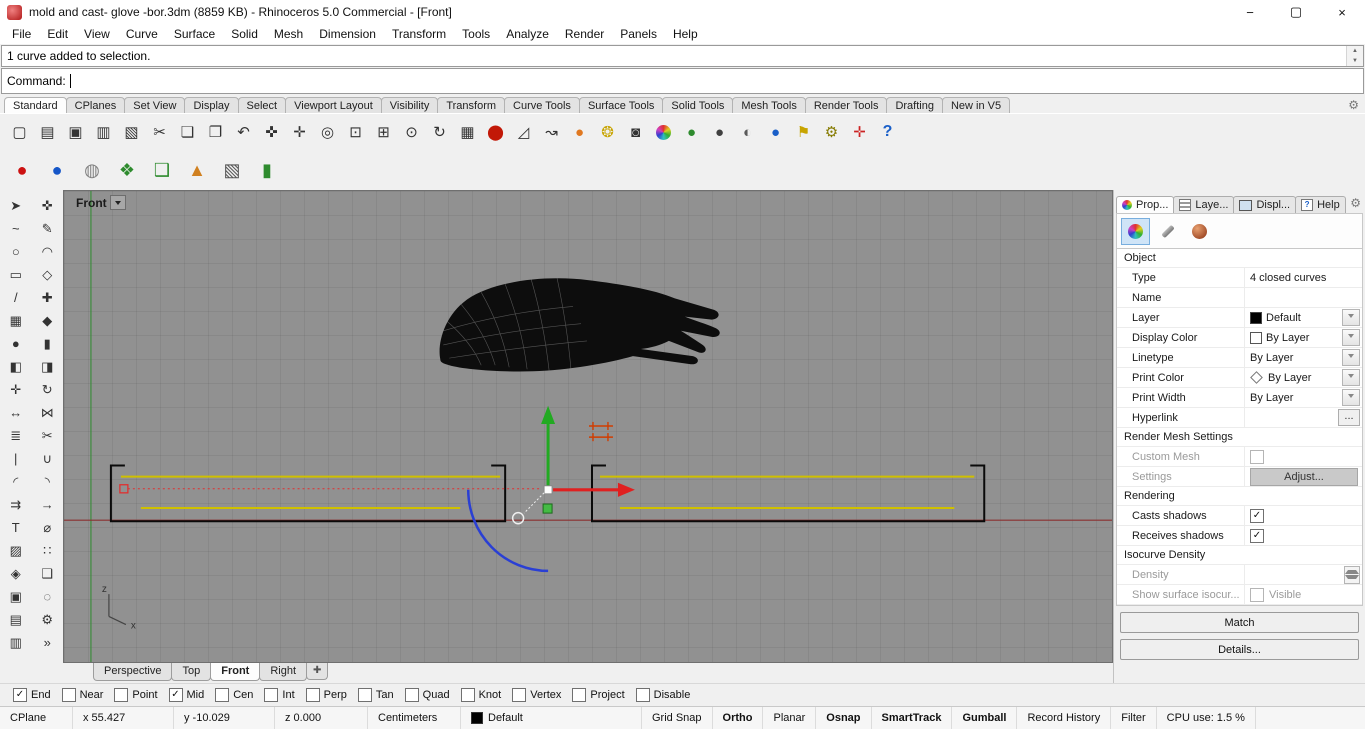  What do you see at coordinates (1303, 337) in the screenshot?
I see `display-color-dropdown: By Layer` at bounding box center [1303, 337].